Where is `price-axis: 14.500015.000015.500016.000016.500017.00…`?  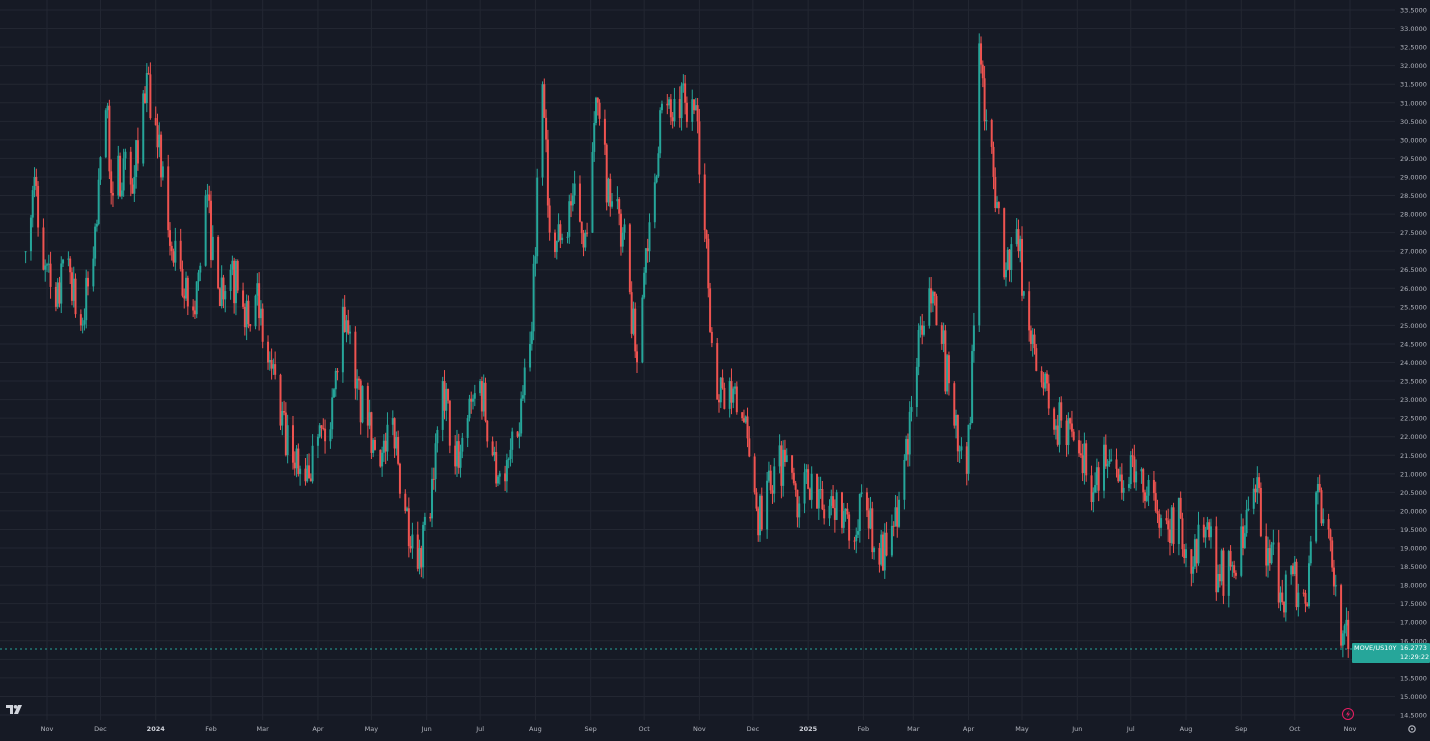
price-axis: 14.500015.000015.500016.000016.500017.00… is located at coordinates (1413, 363).